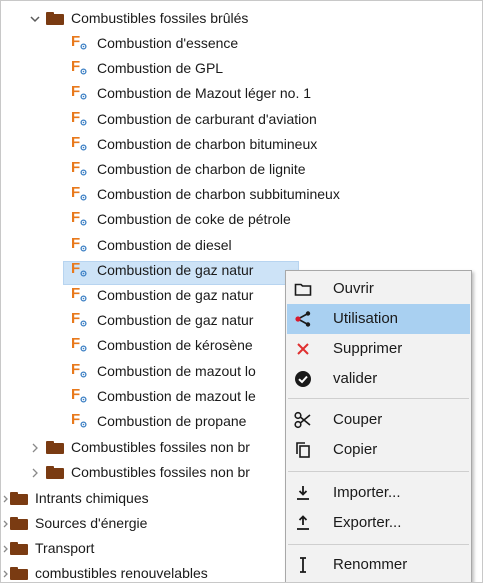 This screenshot has width=483, height=583. I want to click on chevron-down-icon, so click(35, 18).